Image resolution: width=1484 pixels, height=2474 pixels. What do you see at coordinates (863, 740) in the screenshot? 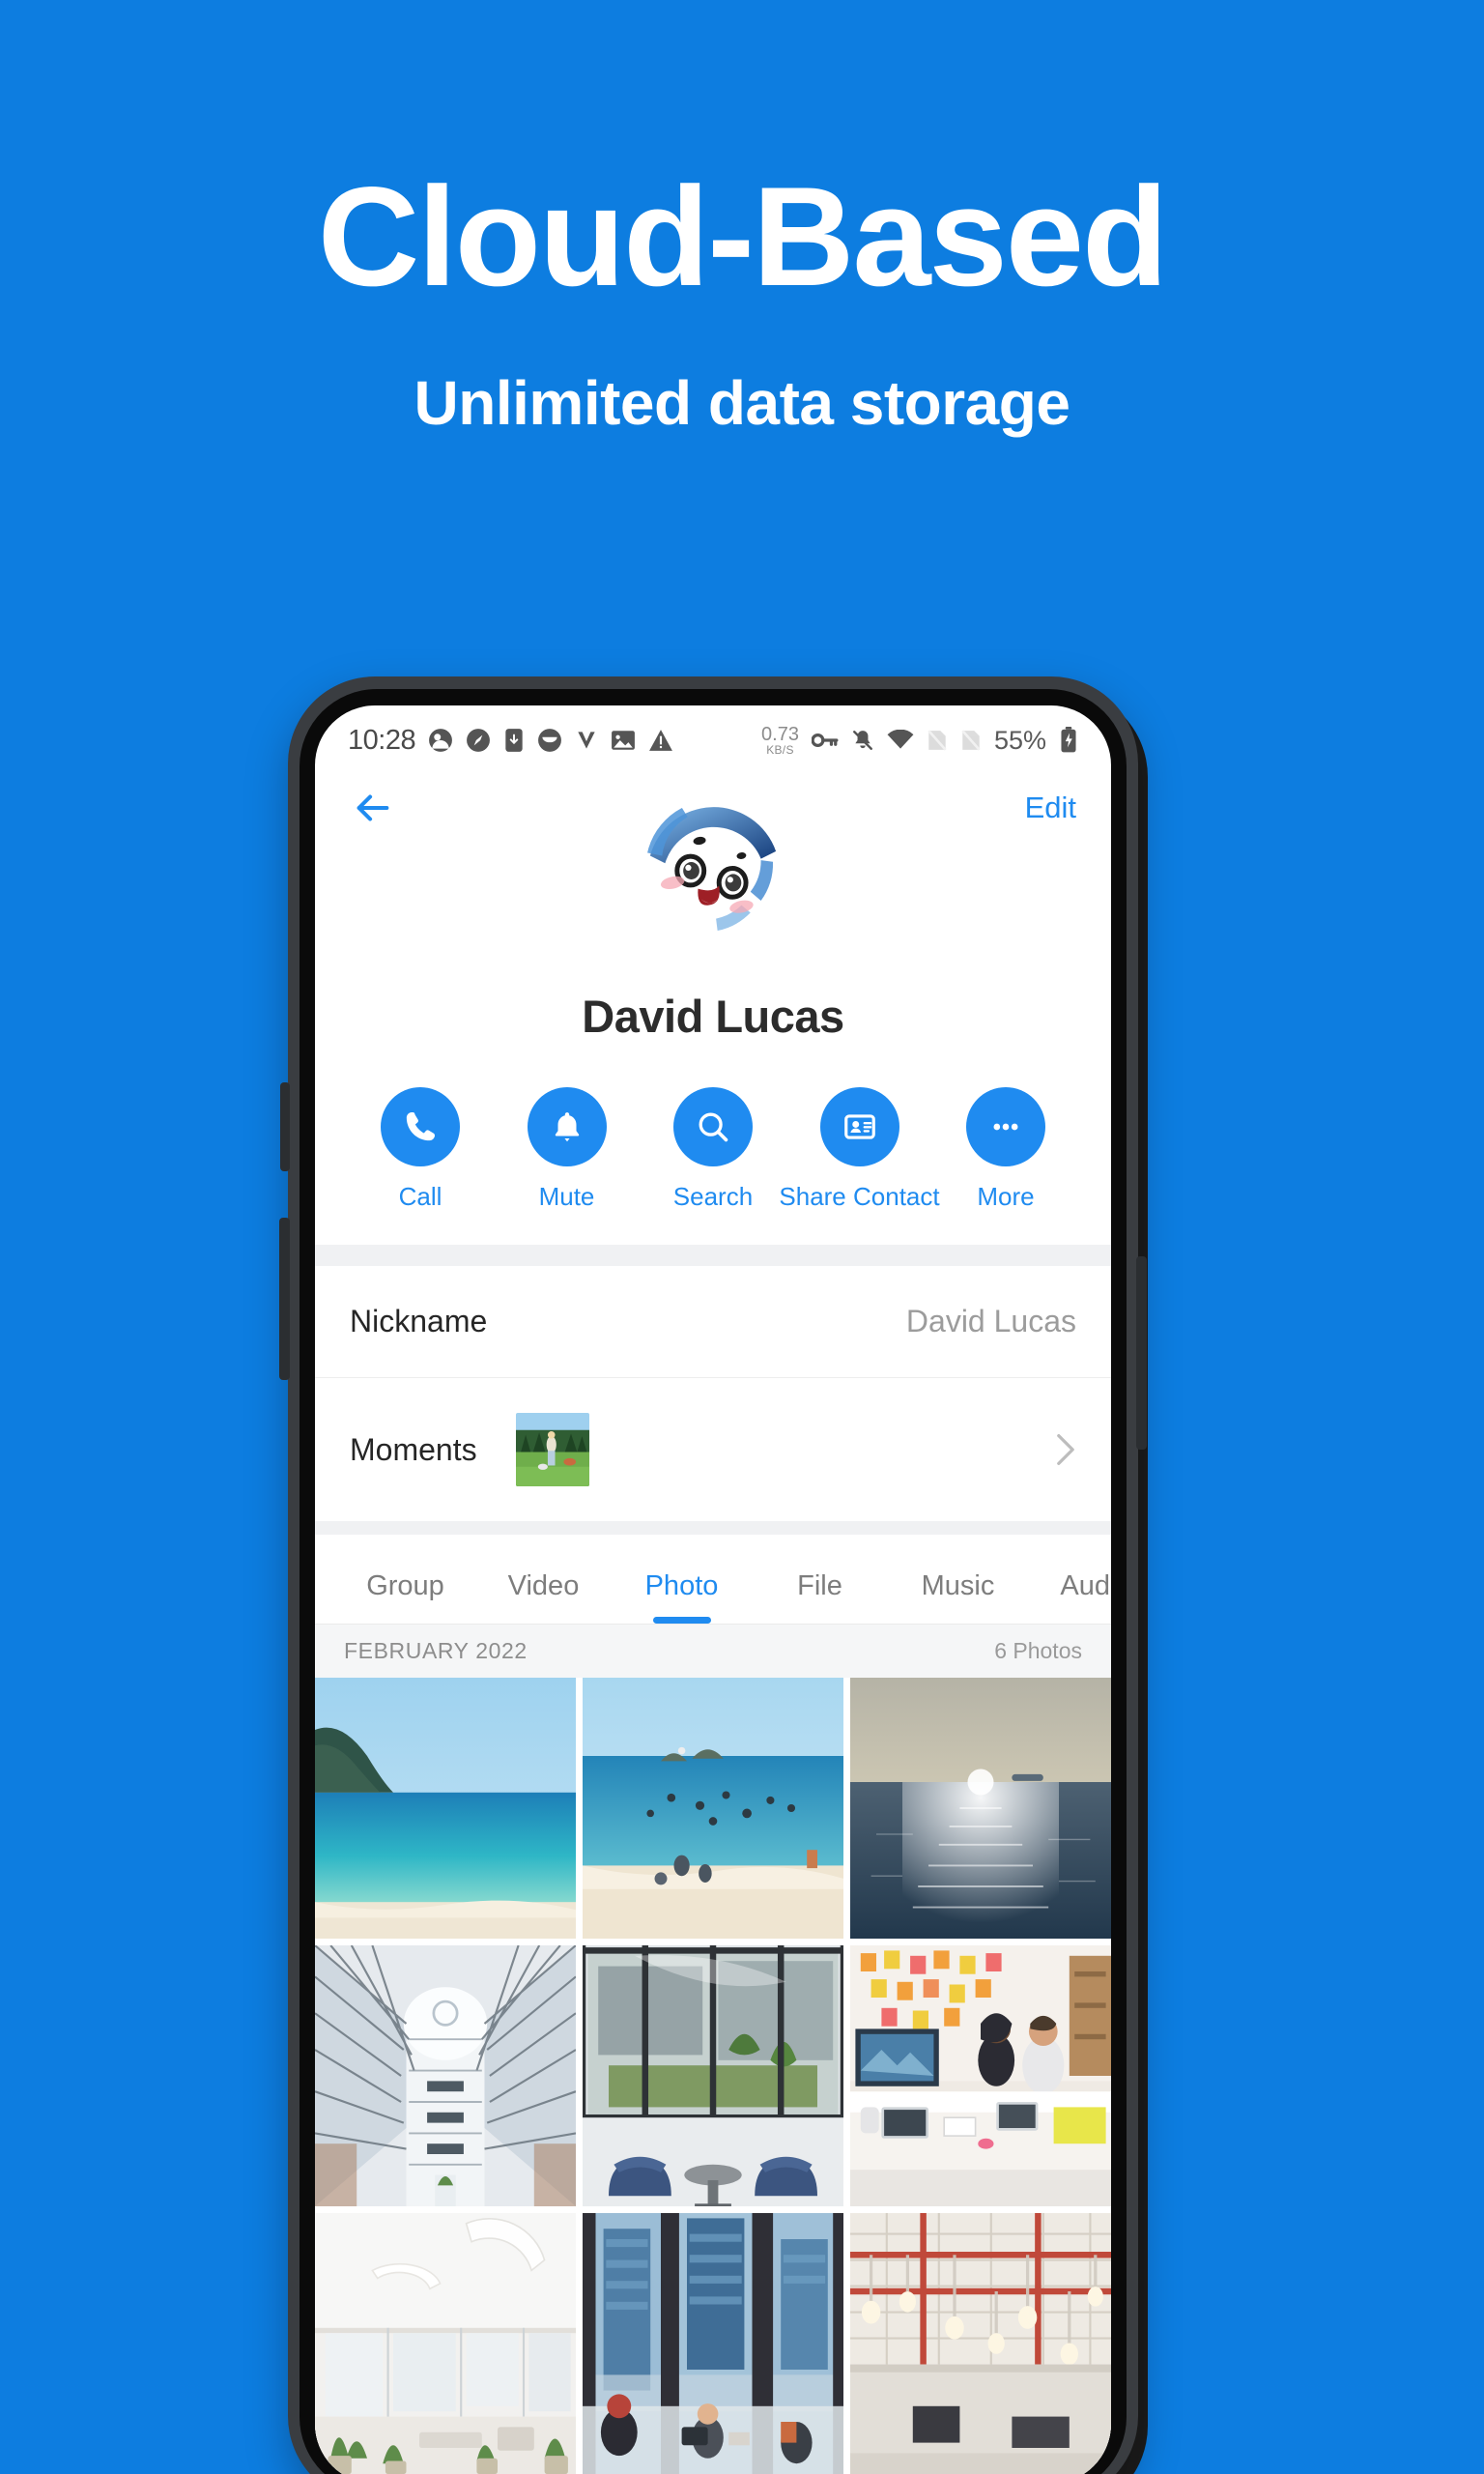
I see `bell-muted-icon` at bounding box center [863, 740].